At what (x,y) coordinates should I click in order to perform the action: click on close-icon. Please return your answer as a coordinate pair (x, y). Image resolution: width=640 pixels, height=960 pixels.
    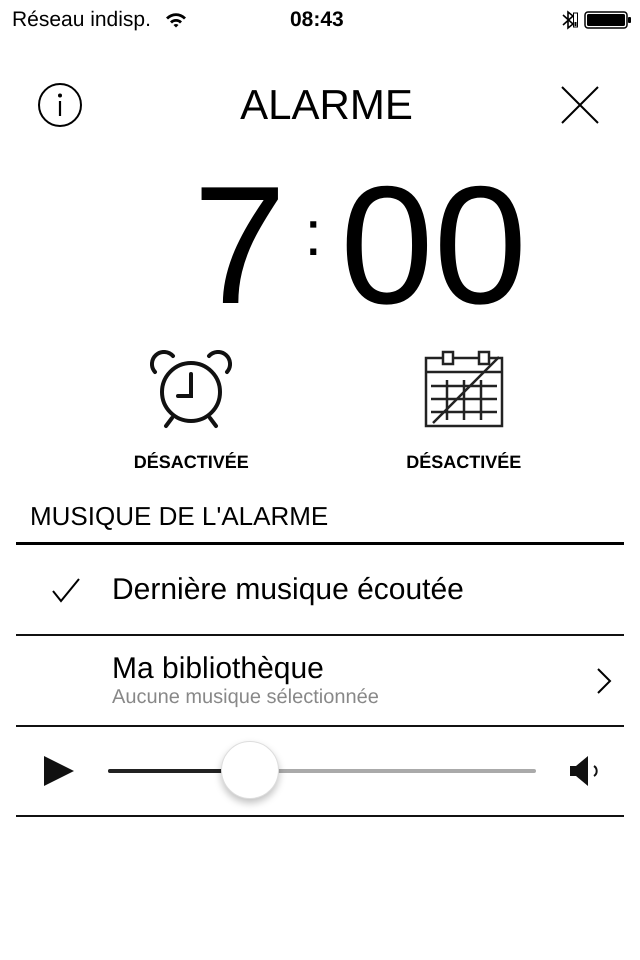
    Looking at the image, I should click on (580, 105).